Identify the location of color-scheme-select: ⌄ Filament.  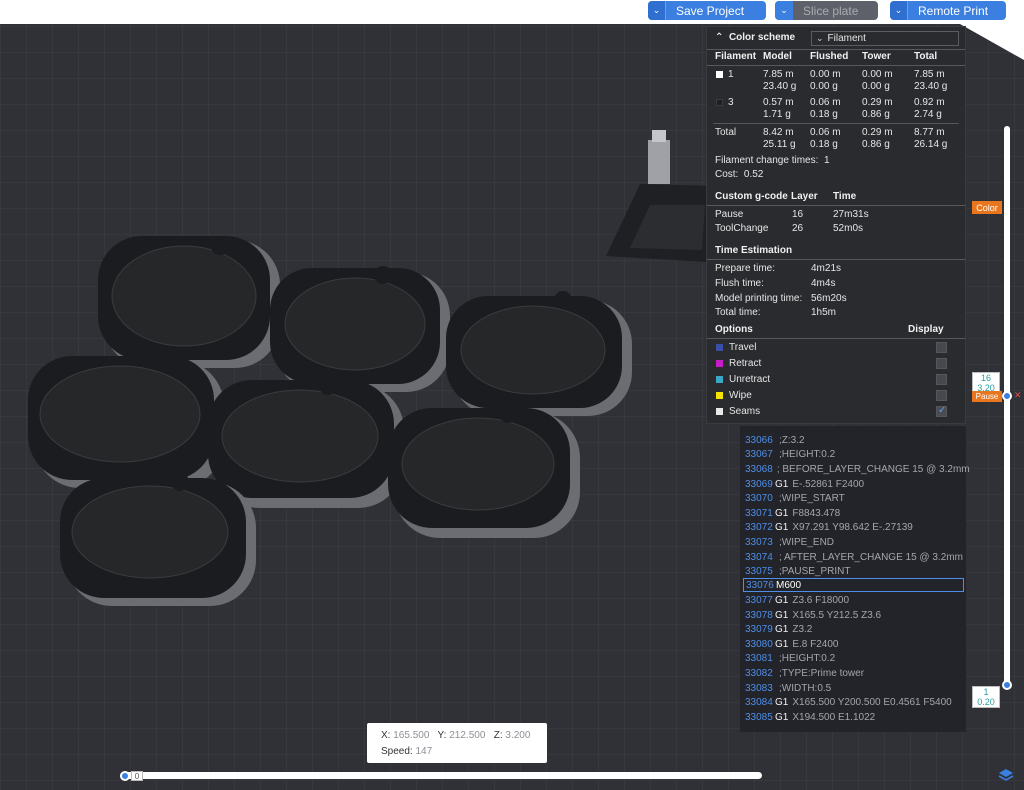
(885, 38).